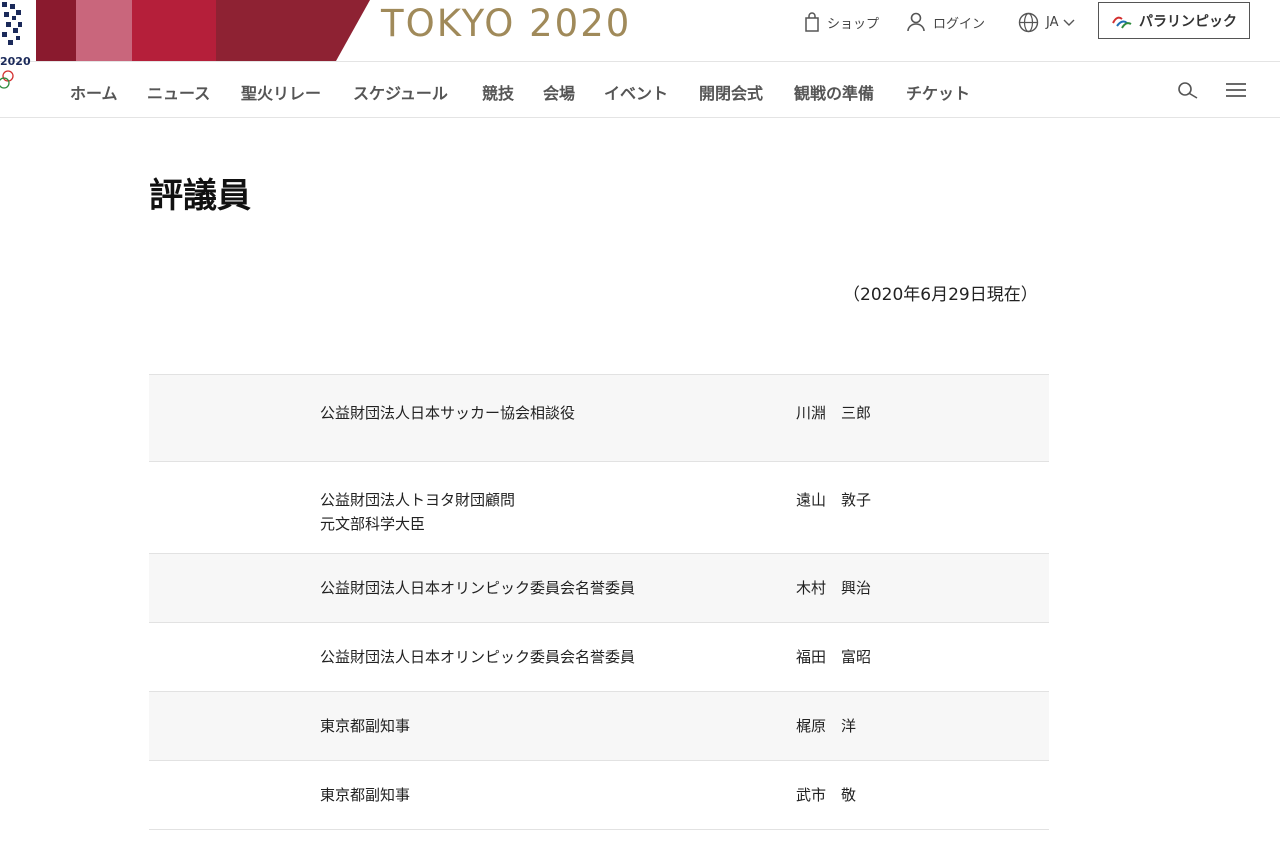 This screenshot has width=1280, height=854. Describe the element at coordinates (1028, 22) in the screenshot. I see `globe-icon` at that location.